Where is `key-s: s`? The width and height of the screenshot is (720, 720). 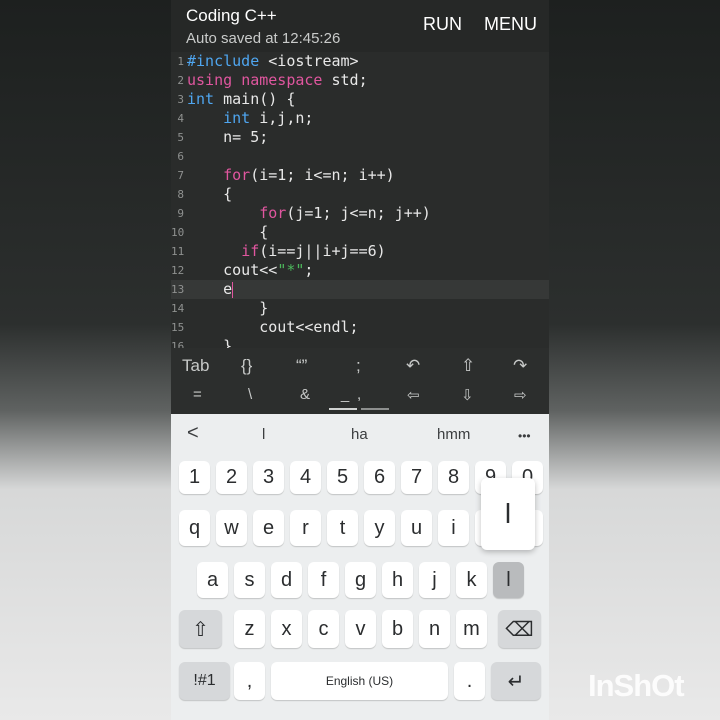 key-s: s is located at coordinates (249, 580).